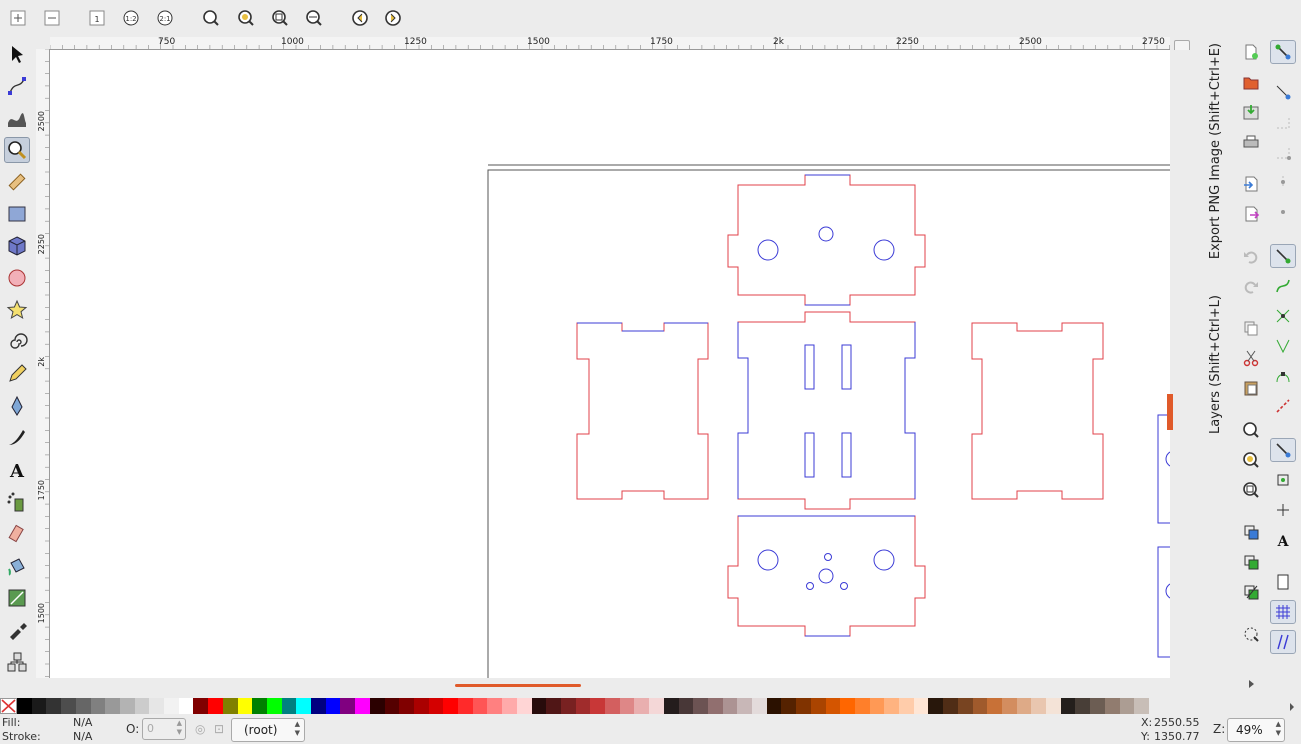  Describe the element at coordinates (1251, 490) in the screenshot. I see `zoom-page-cmd-icon` at that location.